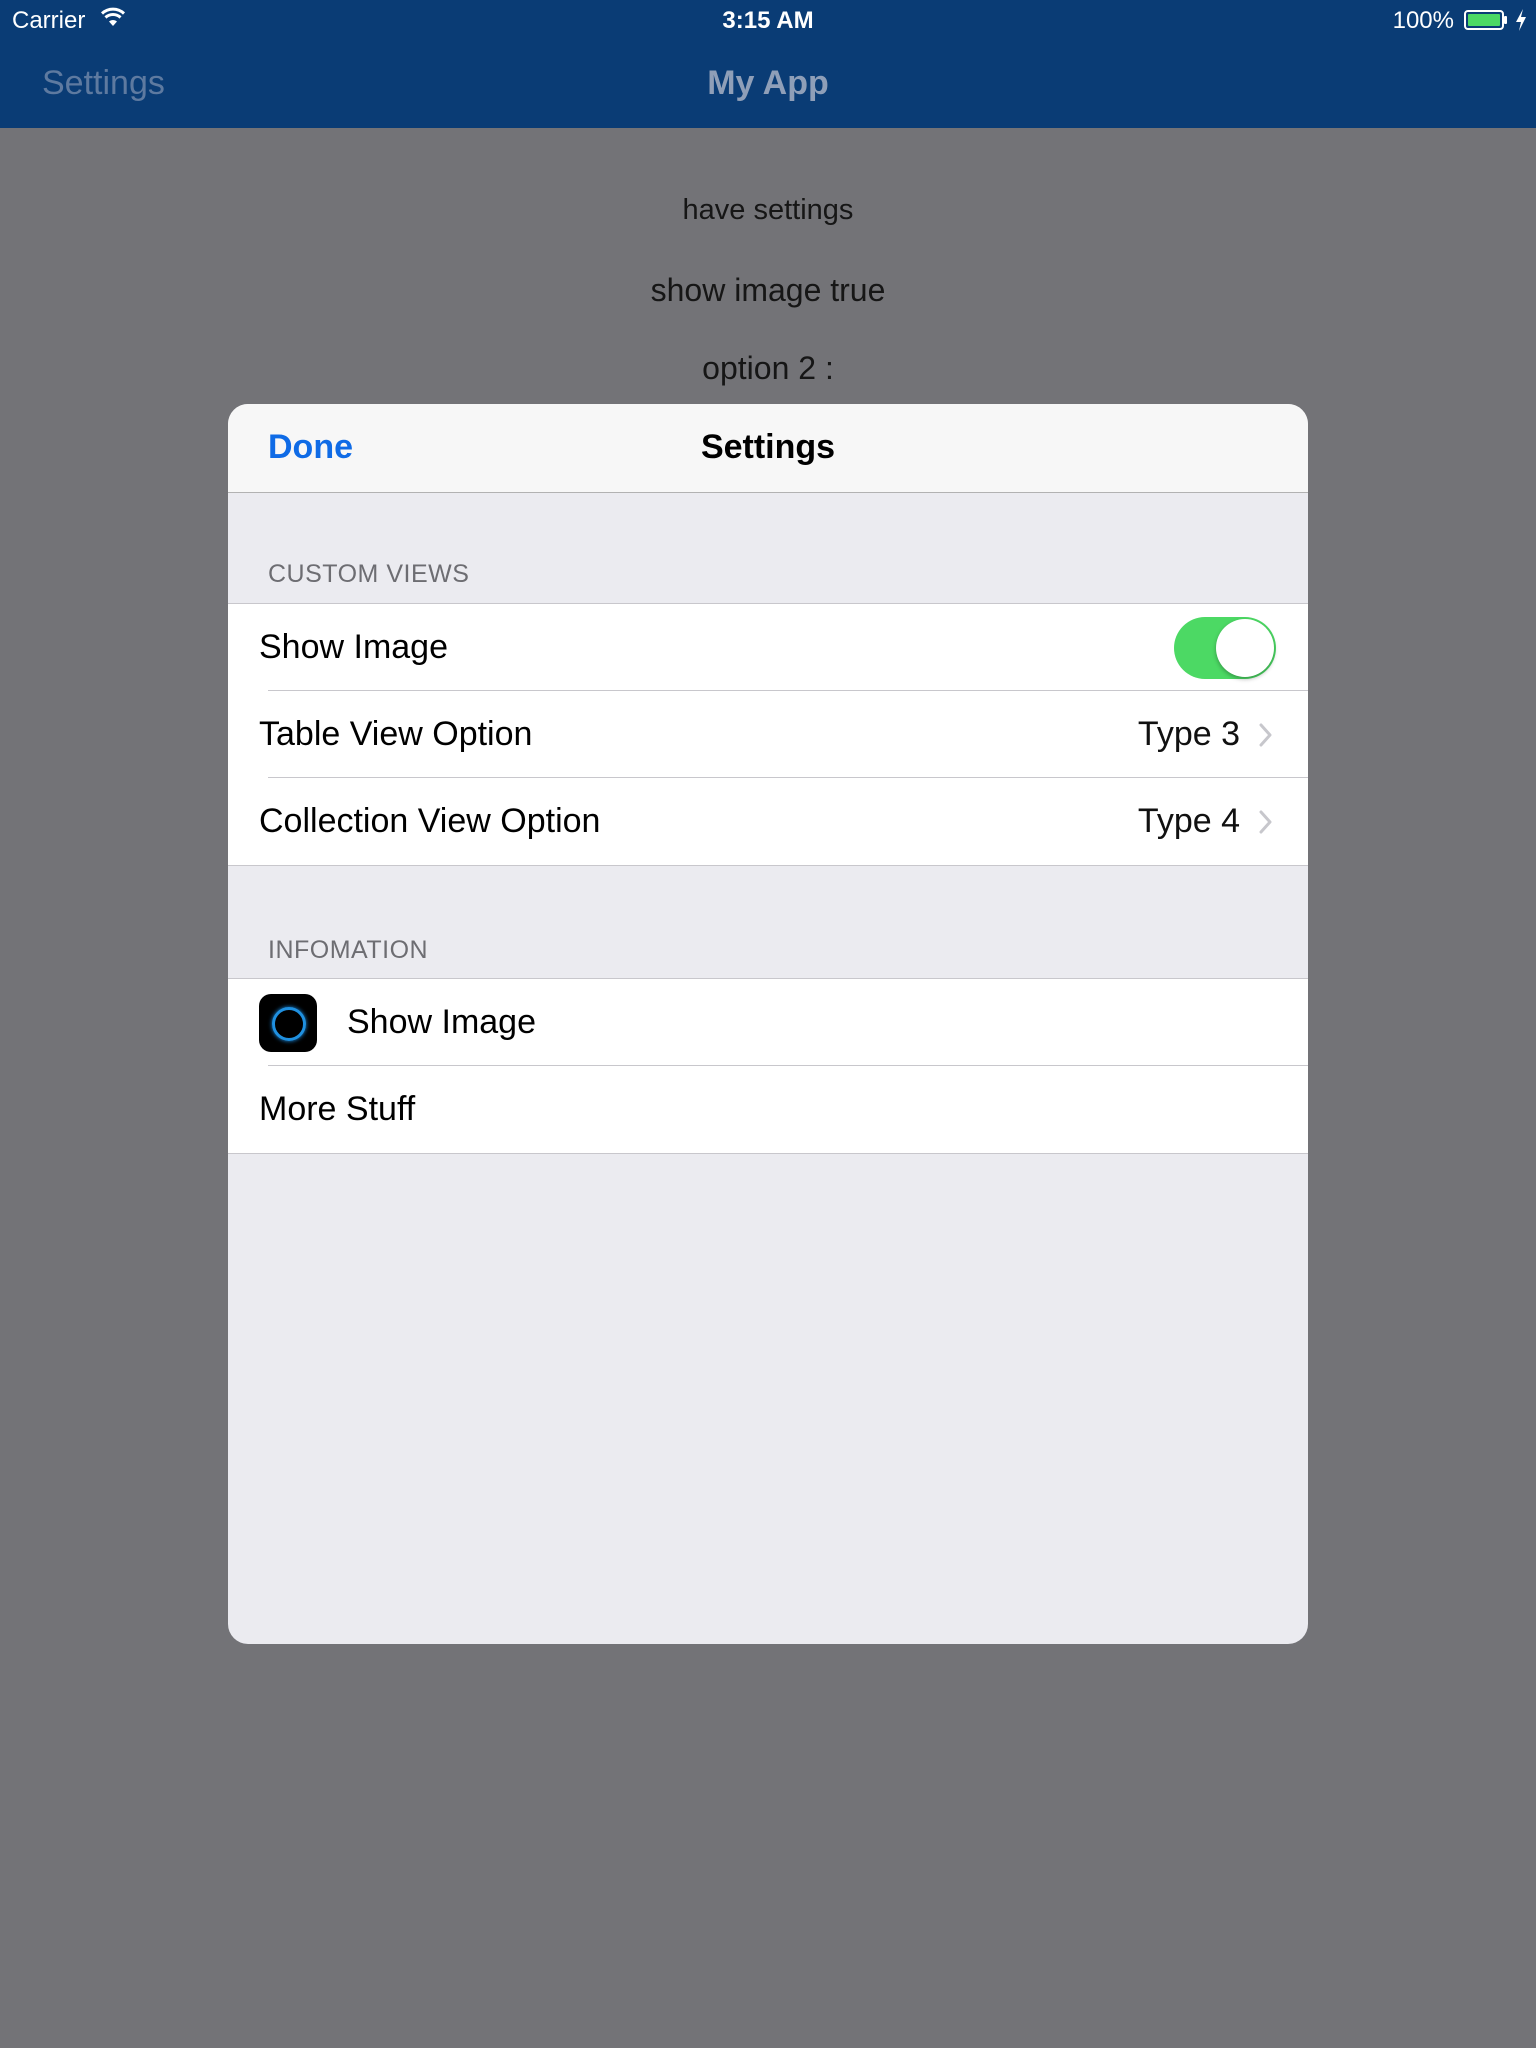 The image size is (1536, 2048). I want to click on toggle-knob, so click(1245, 647).